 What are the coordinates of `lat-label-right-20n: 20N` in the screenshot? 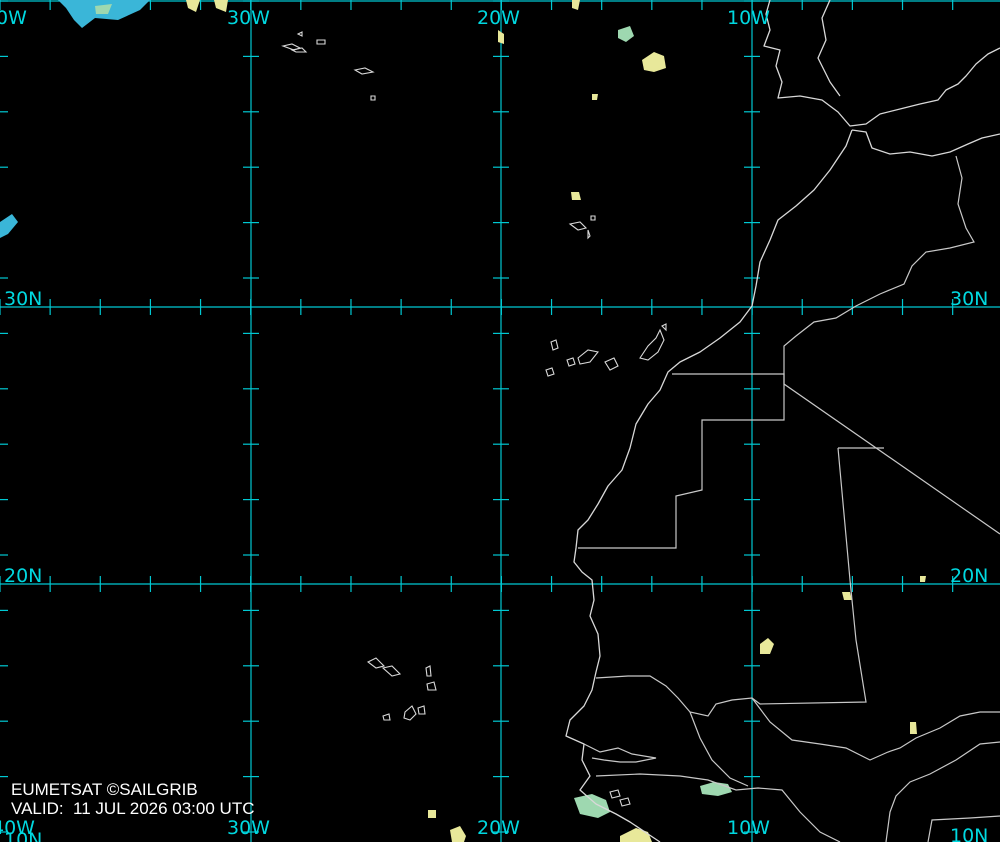 It's located at (969, 576).